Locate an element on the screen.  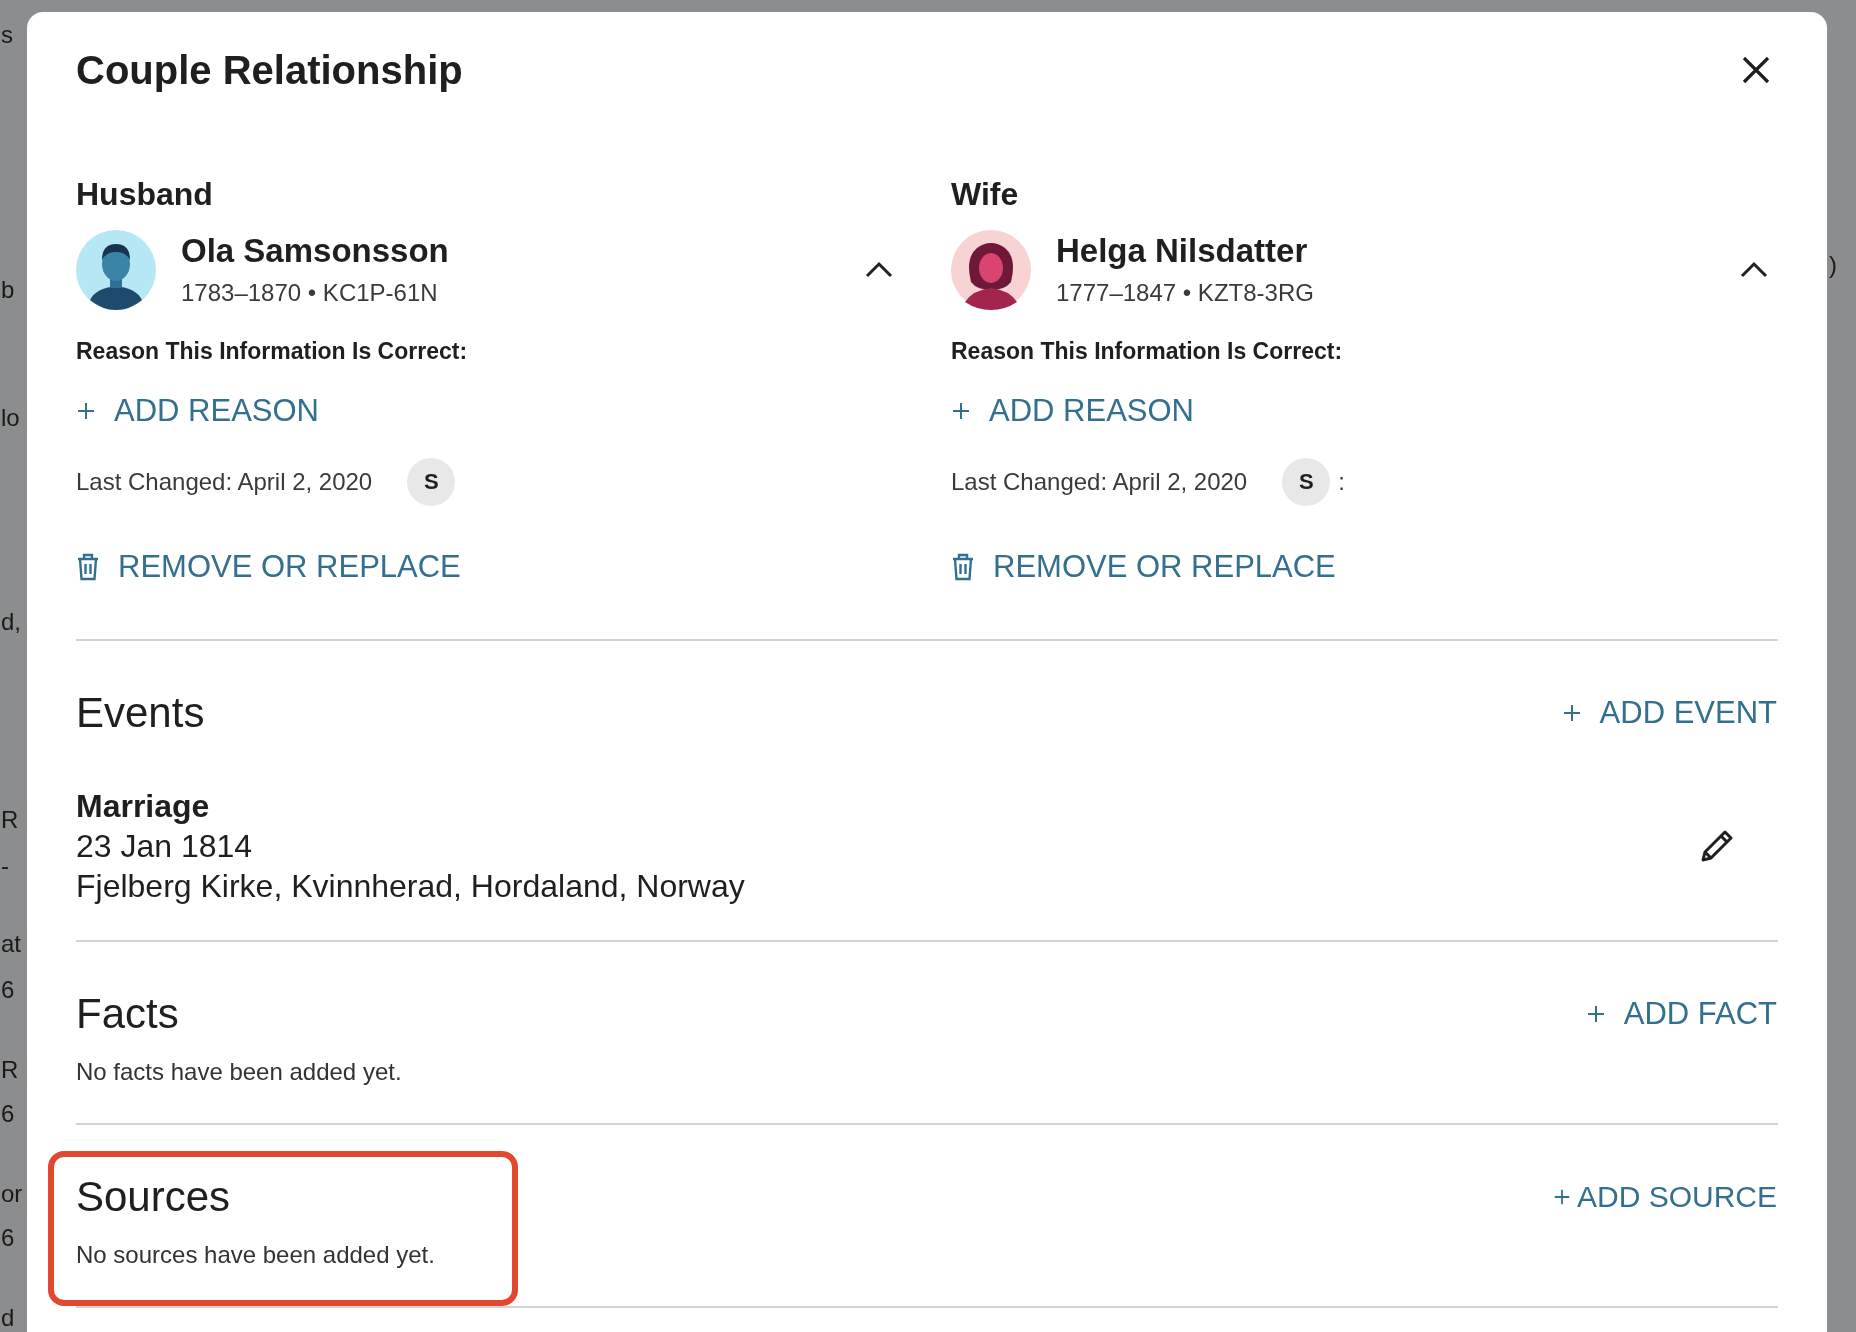
person-name: Helga Nilsdatter is located at coordinates (1397, 251).